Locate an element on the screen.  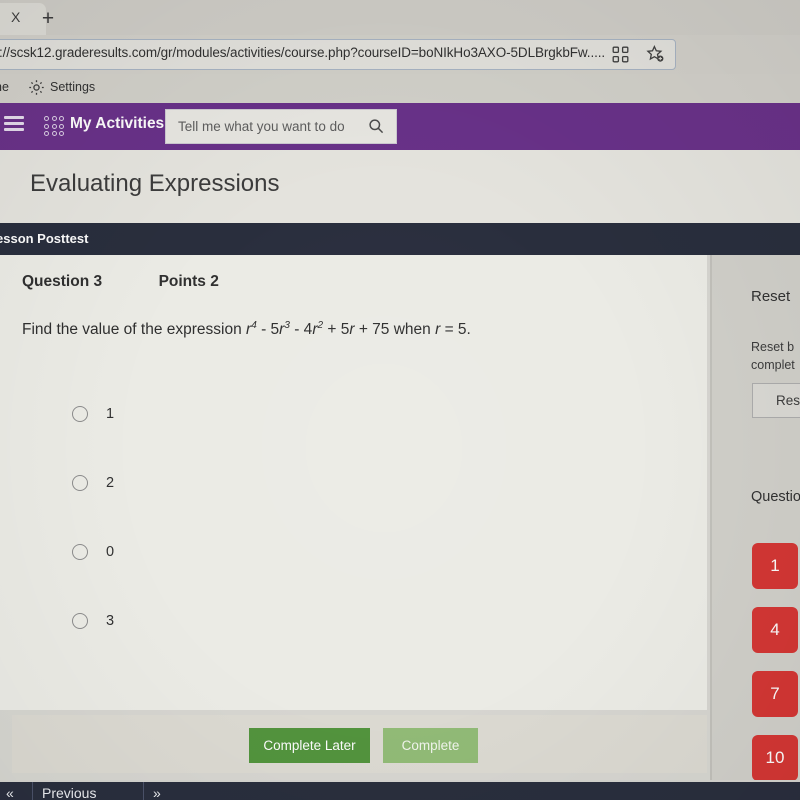
answer-option: 2 is located at coordinates (93, 483).